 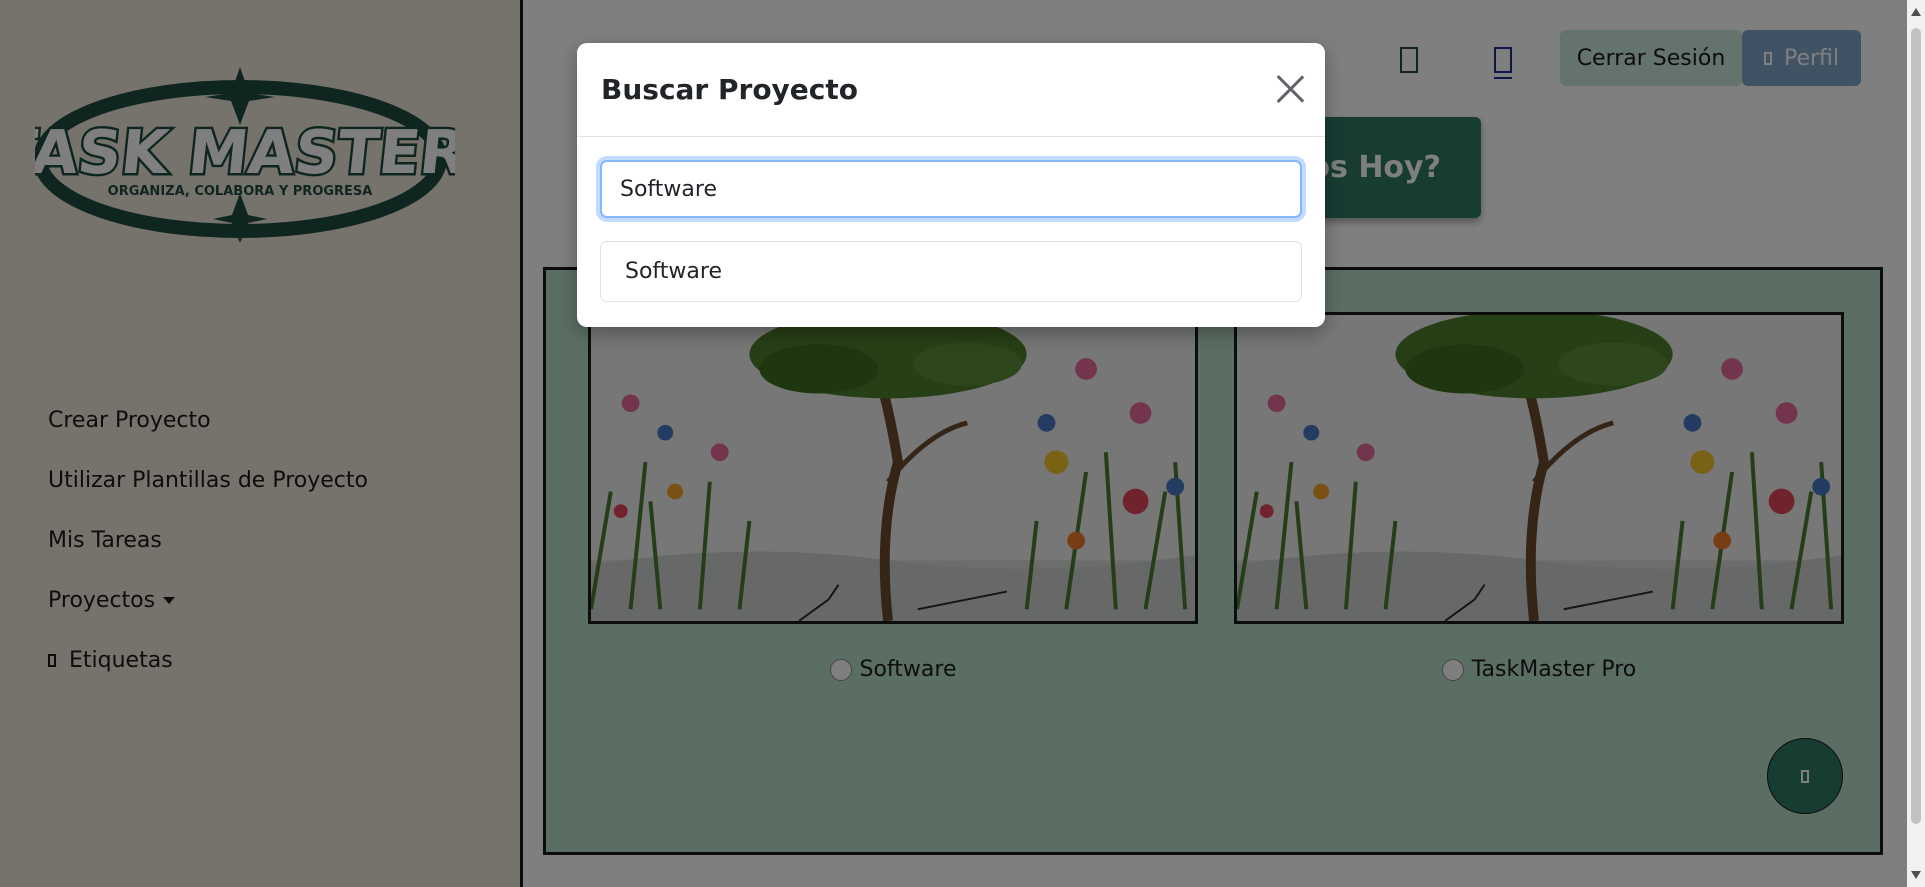 What do you see at coordinates (673, 271) in the screenshot?
I see `search-result-label: Software` at bounding box center [673, 271].